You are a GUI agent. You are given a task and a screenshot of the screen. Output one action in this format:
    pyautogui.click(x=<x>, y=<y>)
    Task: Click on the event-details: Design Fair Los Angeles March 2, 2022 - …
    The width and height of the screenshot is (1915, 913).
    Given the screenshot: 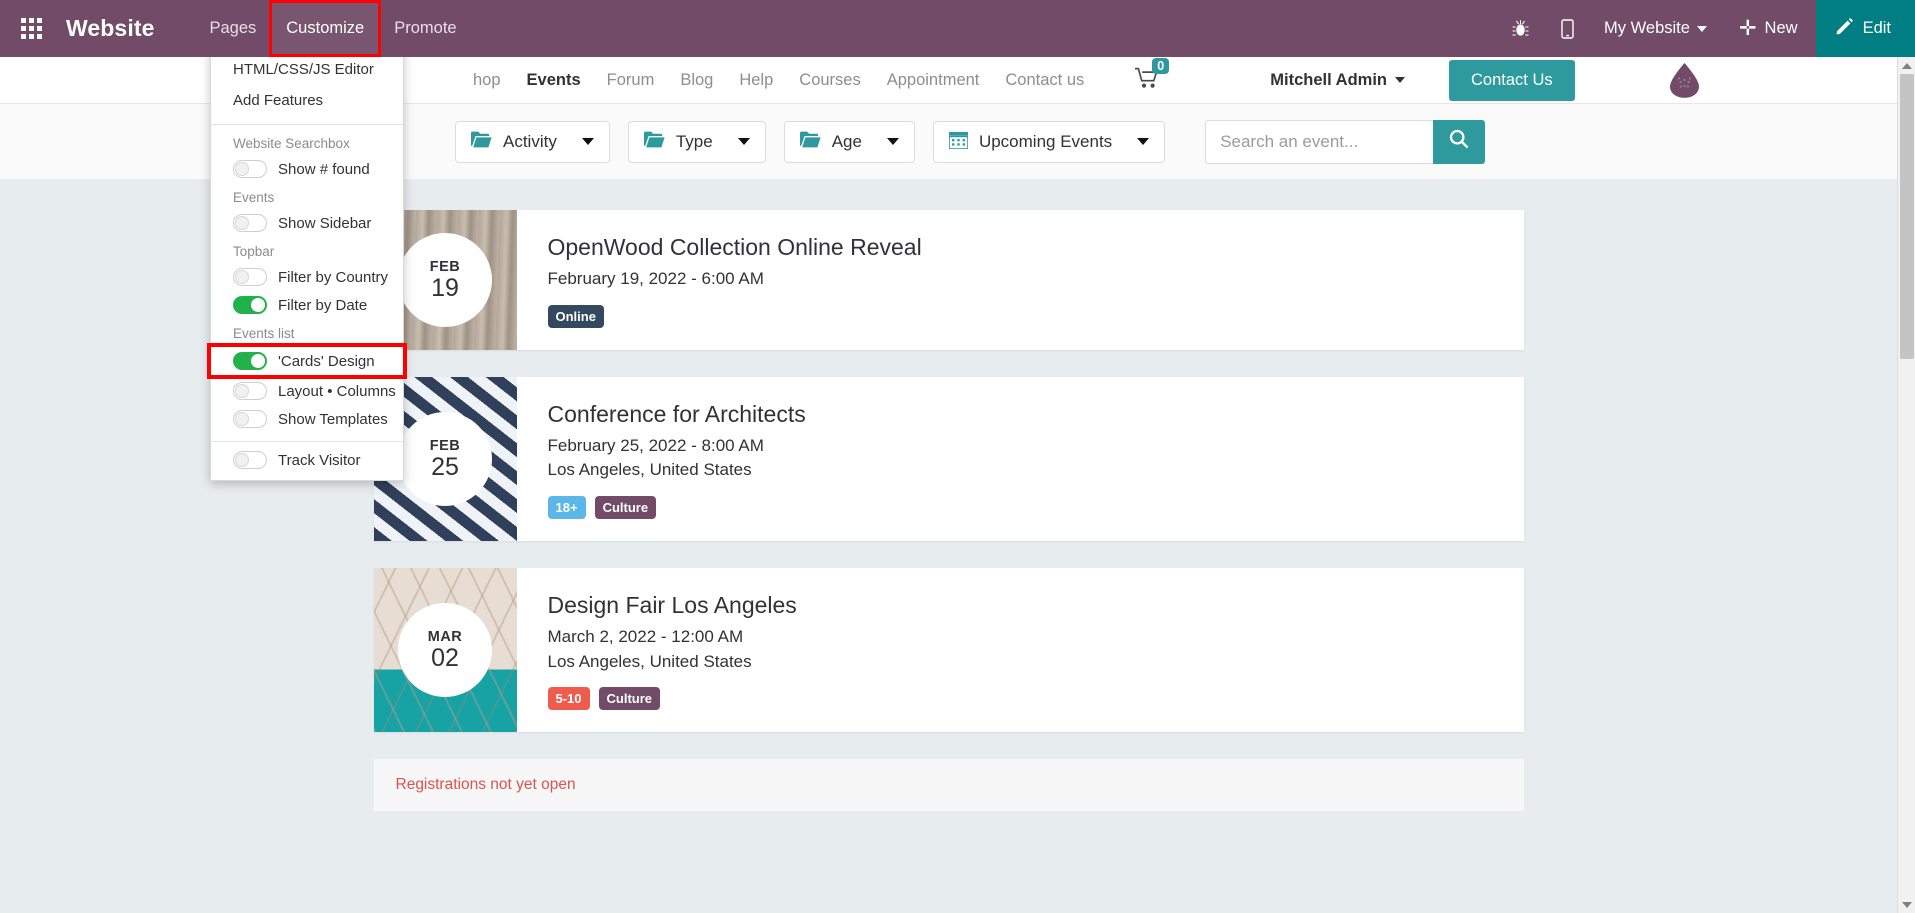 What is the action you would take?
    pyautogui.click(x=1020, y=650)
    